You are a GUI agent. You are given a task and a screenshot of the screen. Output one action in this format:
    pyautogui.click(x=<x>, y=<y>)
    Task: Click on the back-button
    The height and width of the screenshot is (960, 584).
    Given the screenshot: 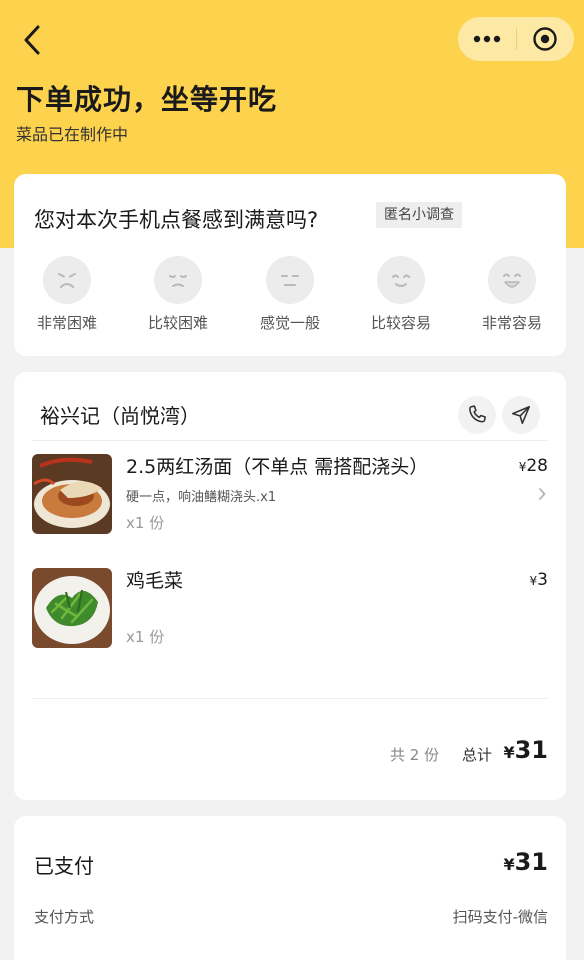 What is the action you would take?
    pyautogui.click(x=32, y=40)
    